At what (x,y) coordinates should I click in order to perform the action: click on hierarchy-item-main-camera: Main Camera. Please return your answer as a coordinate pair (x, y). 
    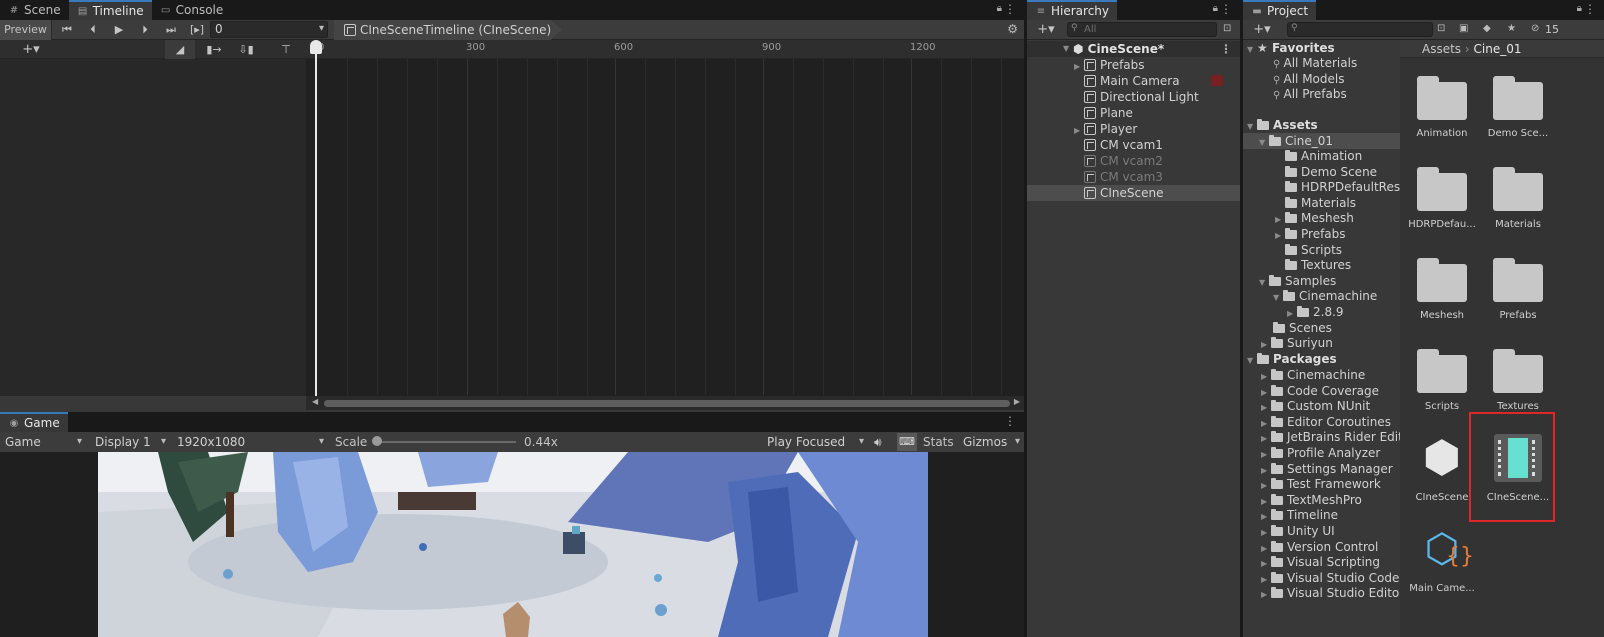
    Looking at the image, I should click on (1133, 81).